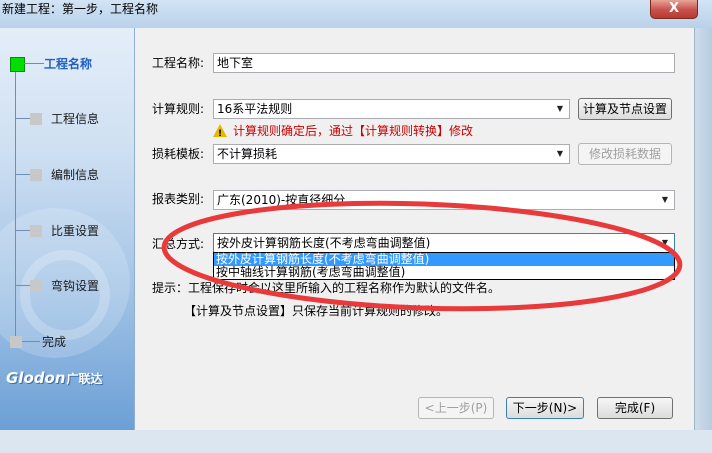 Image resolution: width=712 pixels, height=453 pixels. What do you see at coordinates (316, 311) in the screenshot?
I see `hint-text-line2: 【计算及节点设置】只保存当前计算规则的修改。` at bounding box center [316, 311].